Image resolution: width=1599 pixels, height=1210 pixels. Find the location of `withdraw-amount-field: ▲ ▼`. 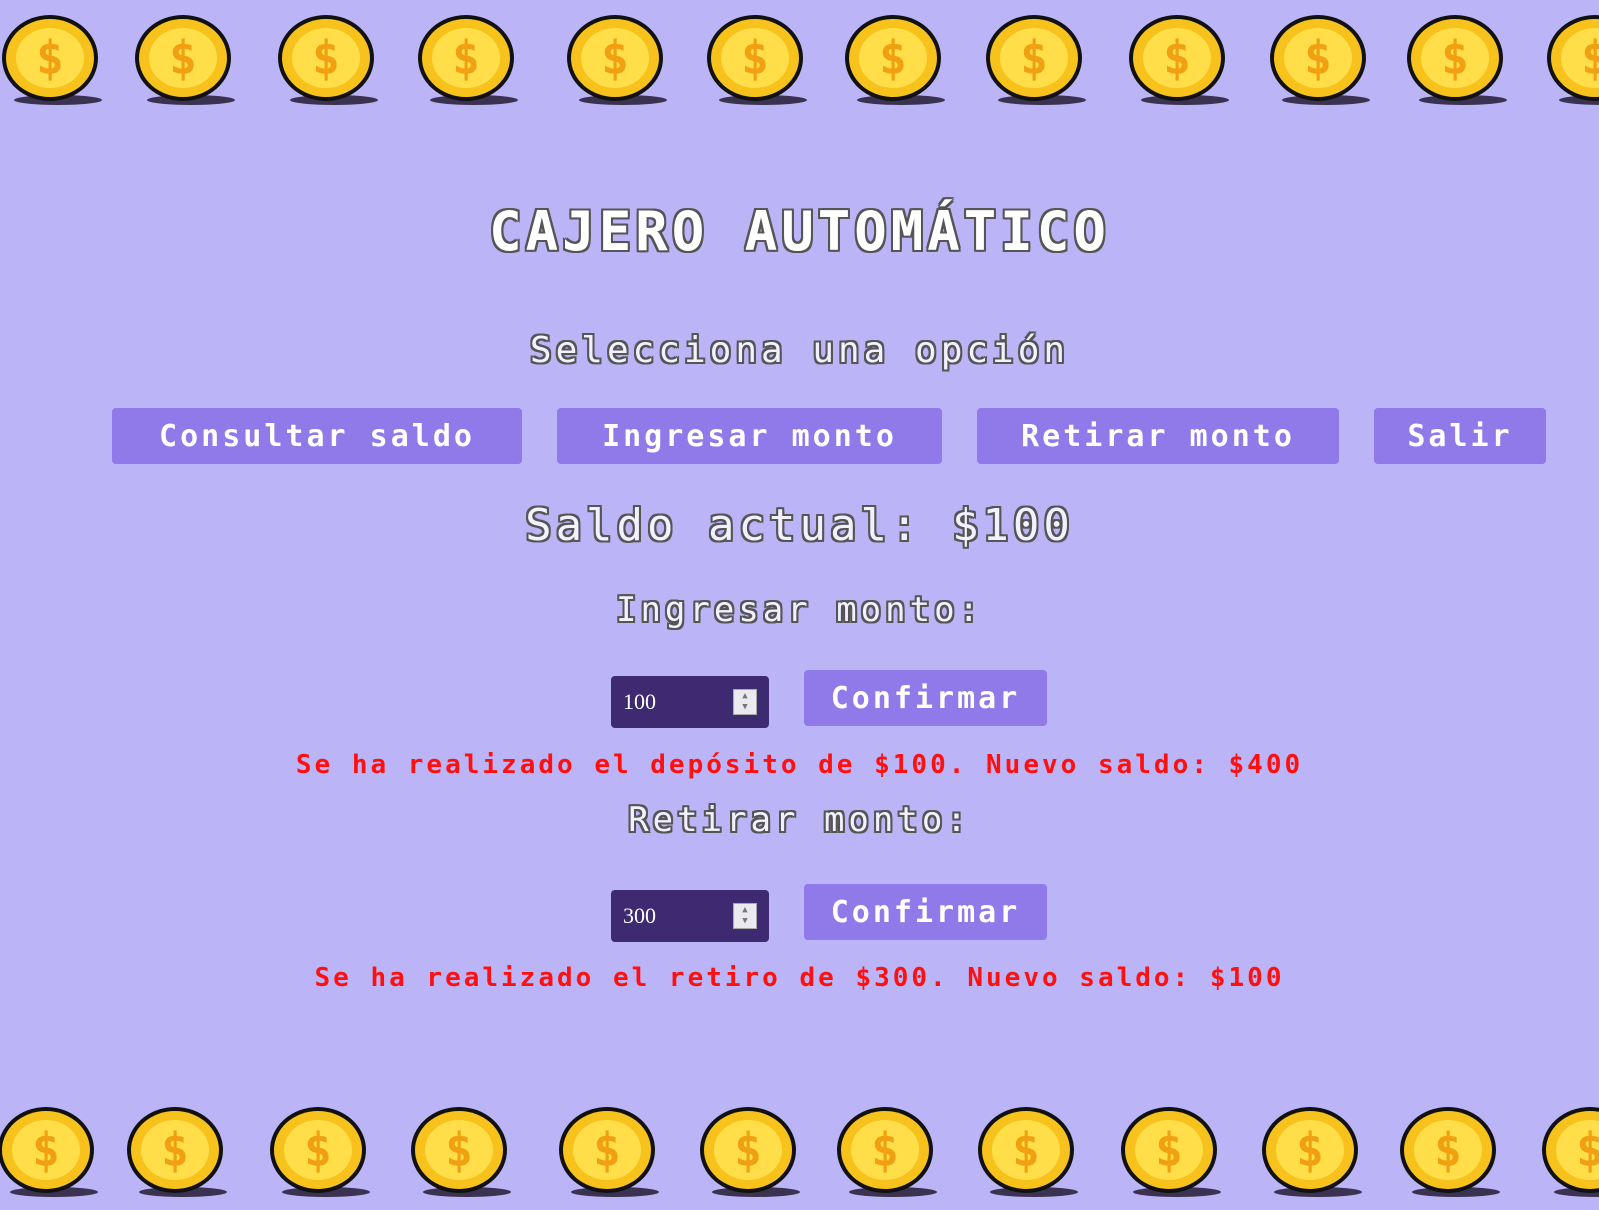

withdraw-amount-field: ▲ ▼ is located at coordinates (690, 916).